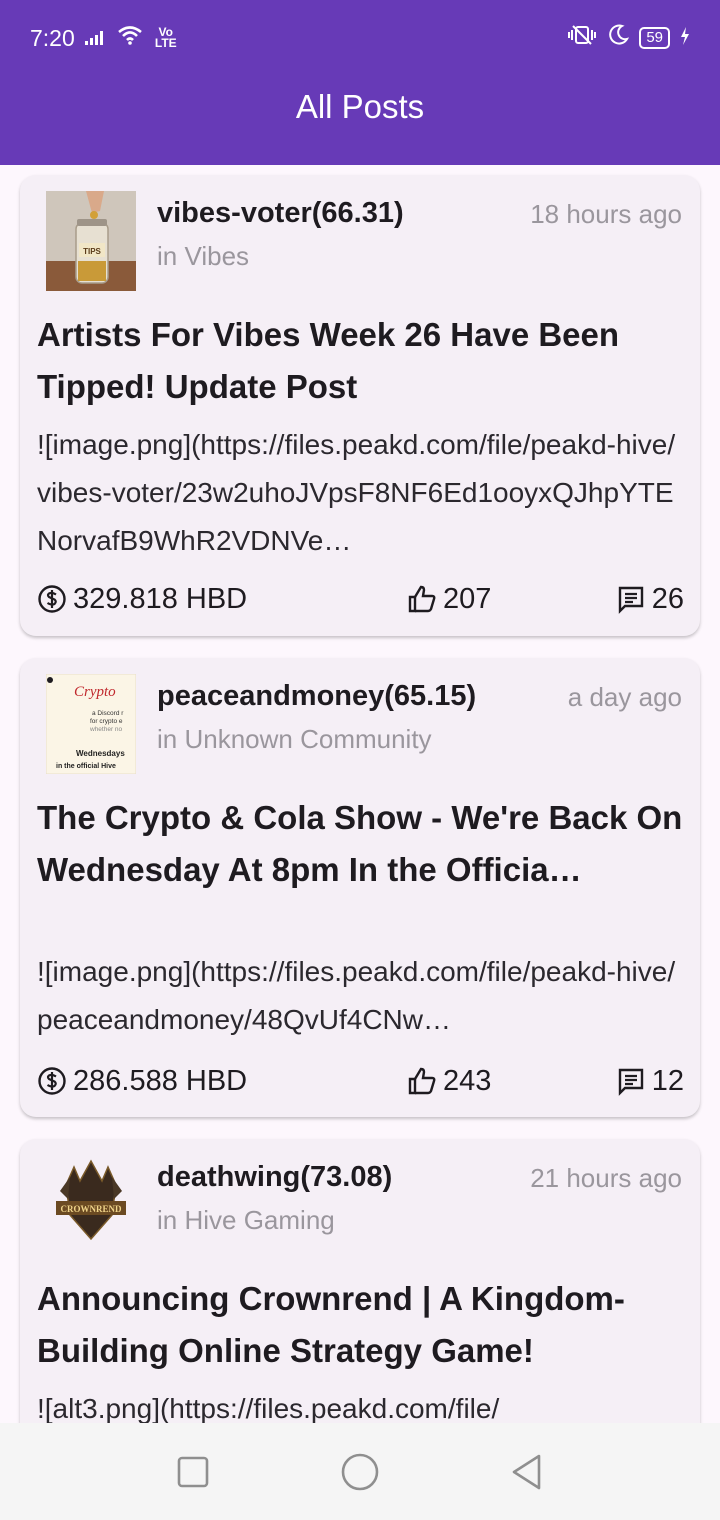  I want to click on post-time: 21 hours ago, so click(606, 1178).